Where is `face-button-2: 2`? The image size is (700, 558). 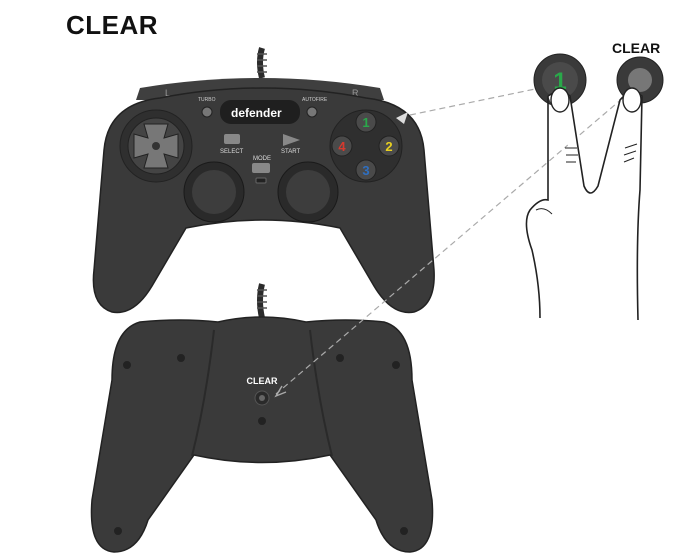
face-button-2: 2 is located at coordinates (389, 146).